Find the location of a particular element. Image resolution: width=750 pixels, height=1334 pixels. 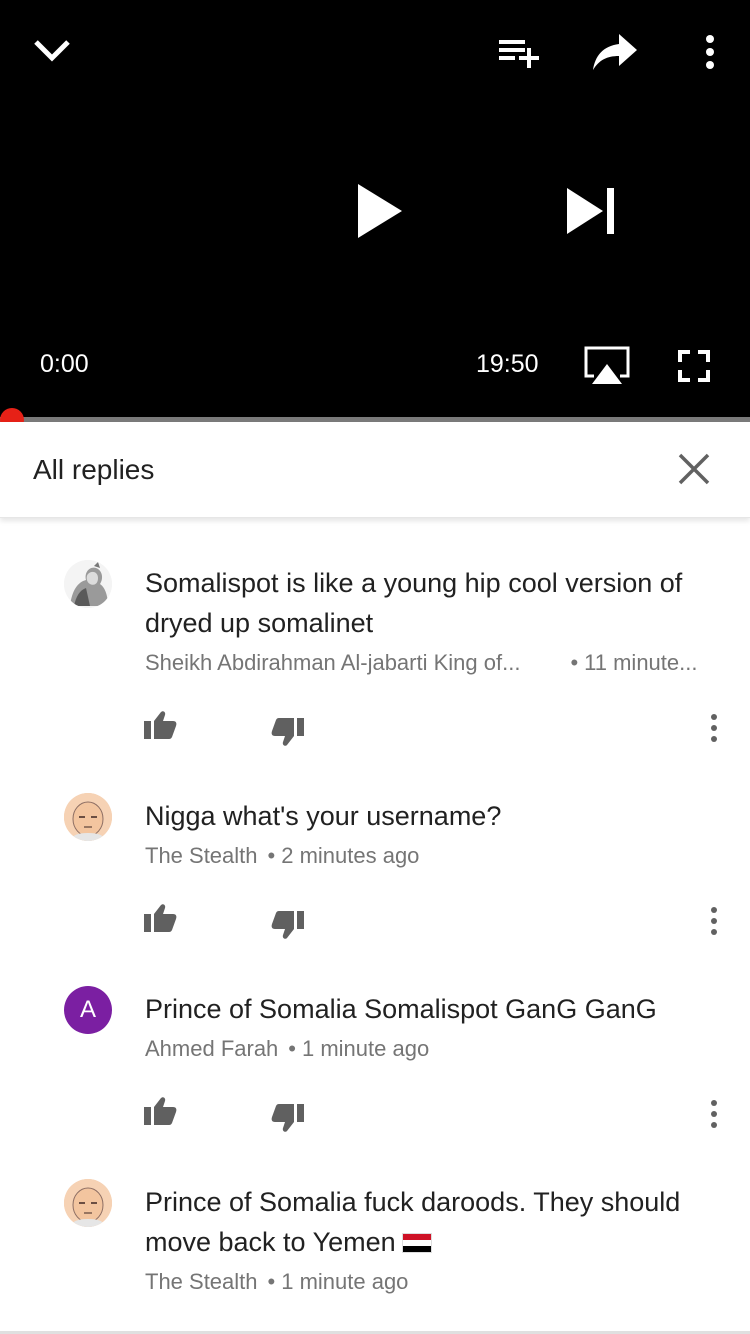

reply-text: Nigga what's your username? is located at coordinates (323, 816).